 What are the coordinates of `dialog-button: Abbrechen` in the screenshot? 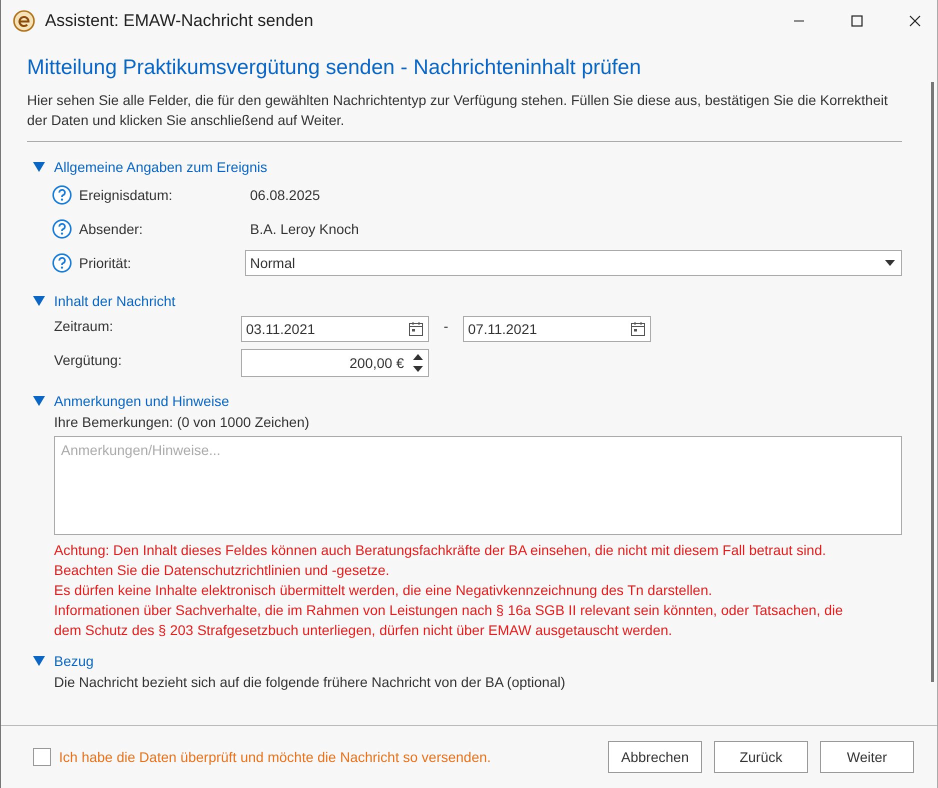 It's located at (655, 757).